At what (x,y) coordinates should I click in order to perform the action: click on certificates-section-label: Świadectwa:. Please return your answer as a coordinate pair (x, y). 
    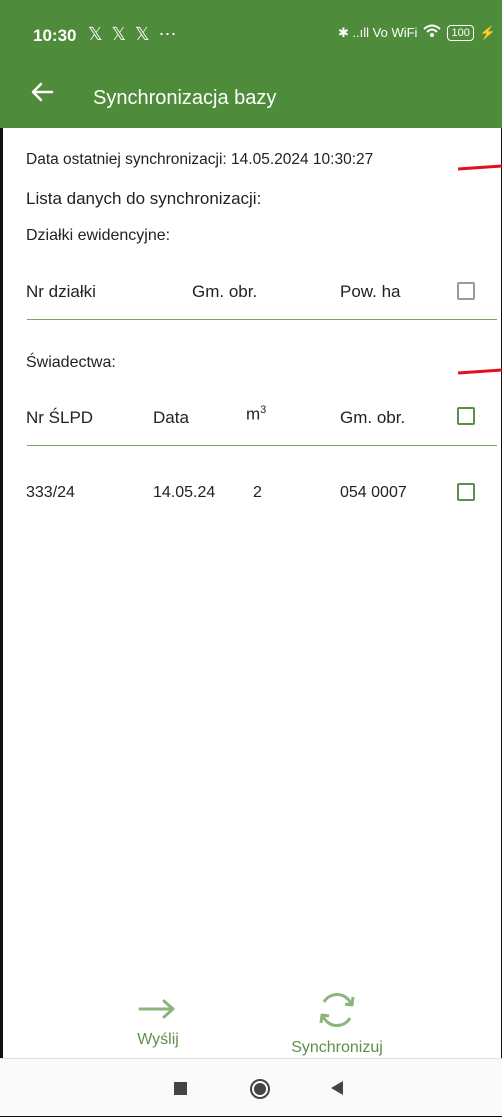
    Looking at the image, I should click on (71, 362).